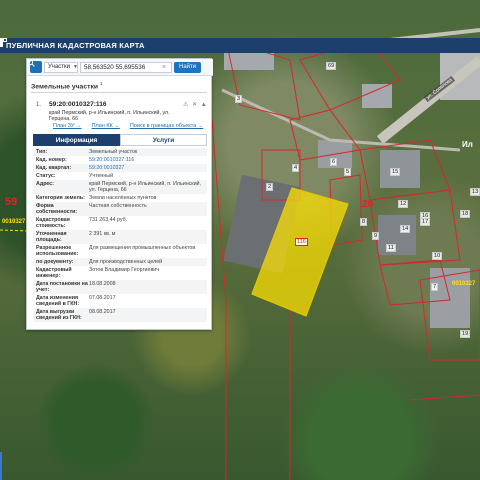  I want to click on info-row: Кад. квартал: 59:20:0010327, so click(120, 168).